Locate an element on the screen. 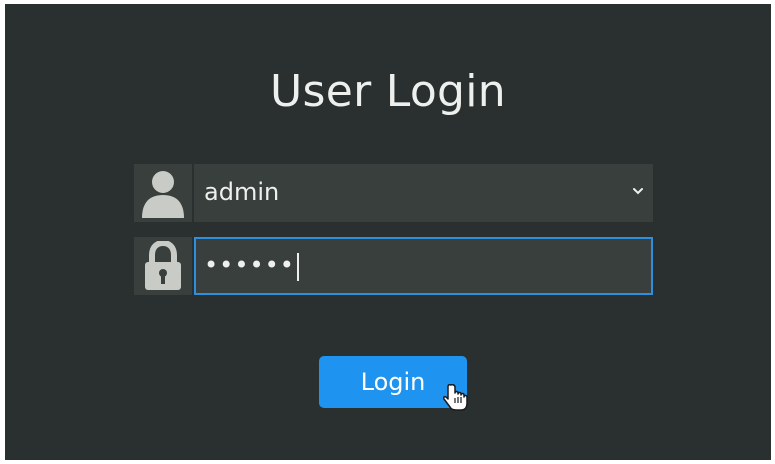 The image size is (775, 464). username-row: admin is located at coordinates (393, 193).